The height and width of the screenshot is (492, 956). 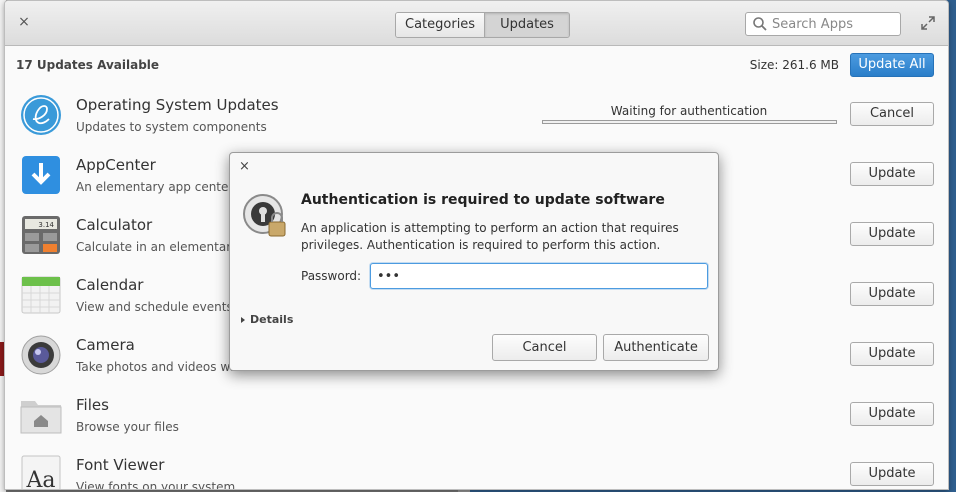 What do you see at coordinates (440, 25) in the screenshot?
I see `tab-categories: Categories` at bounding box center [440, 25].